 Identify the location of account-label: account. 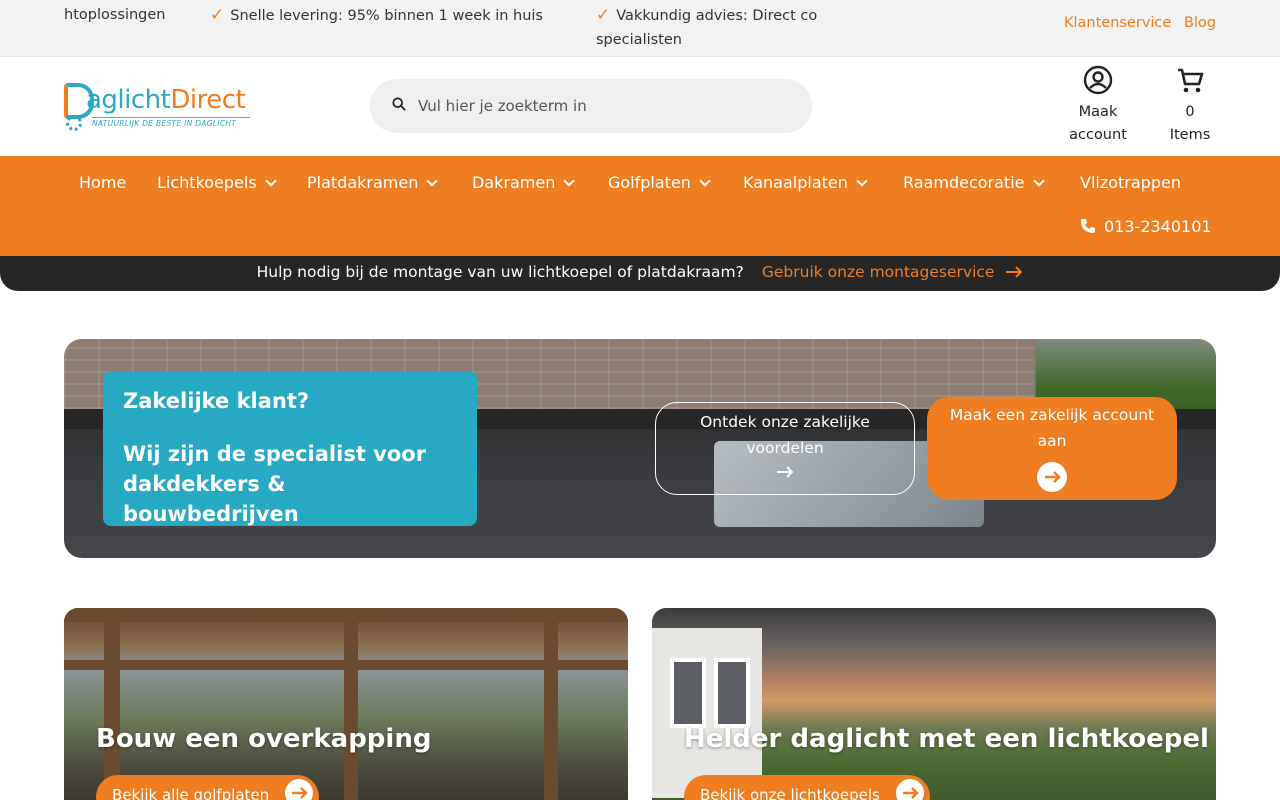
(1098, 135).